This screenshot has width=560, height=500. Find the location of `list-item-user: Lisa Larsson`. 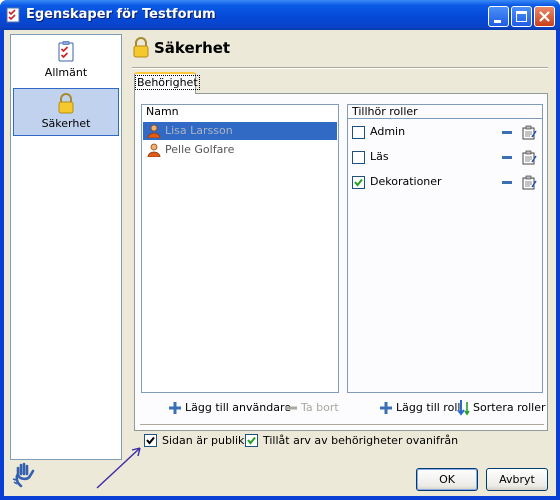

list-item-user: Lisa Larsson is located at coordinates (240, 131).